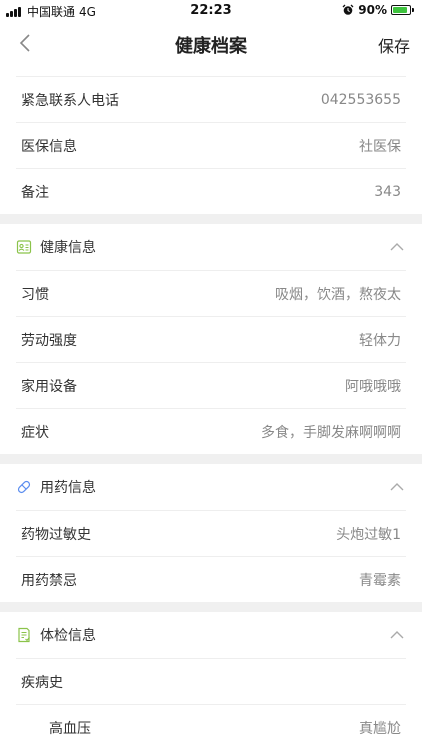 This screenshot has width=422, height=750. Describe the element at coordinates (373, 386) in the screenshot. I see `row-value: 阿哦哦哦` at that location.